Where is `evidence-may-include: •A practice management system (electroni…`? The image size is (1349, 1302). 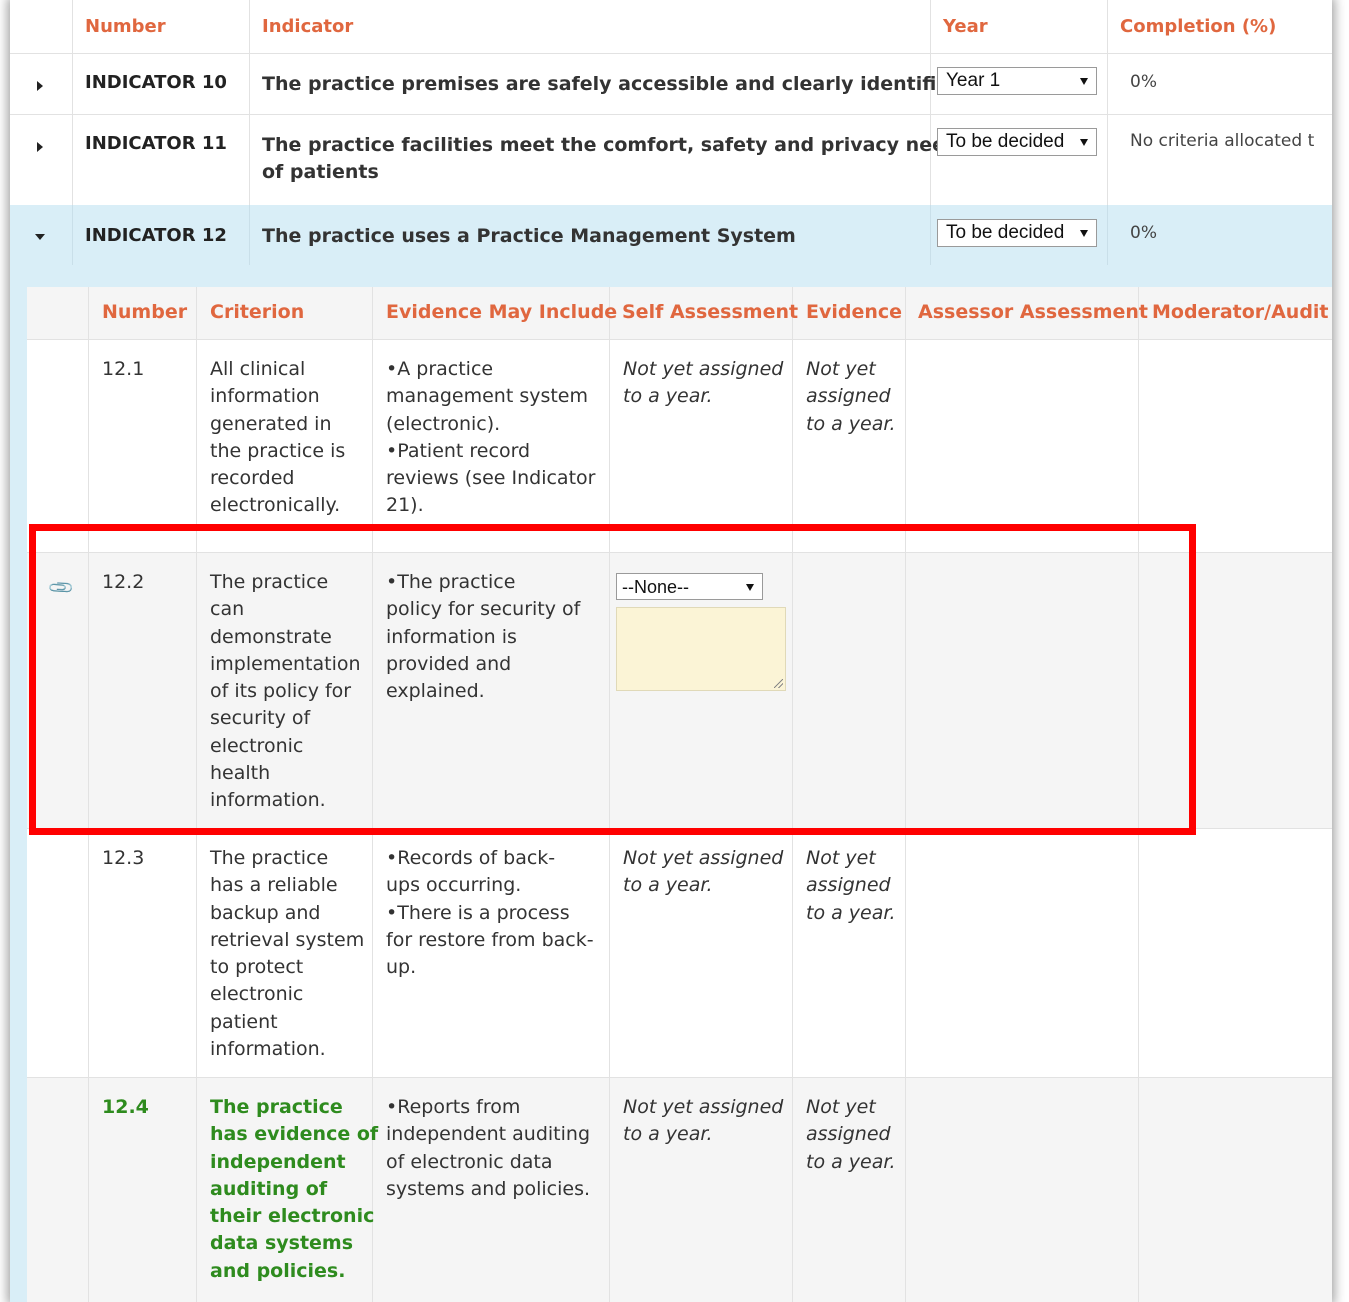 evidence-may-include: •A practice management system (electroni… is located at coordinates (491, 437).